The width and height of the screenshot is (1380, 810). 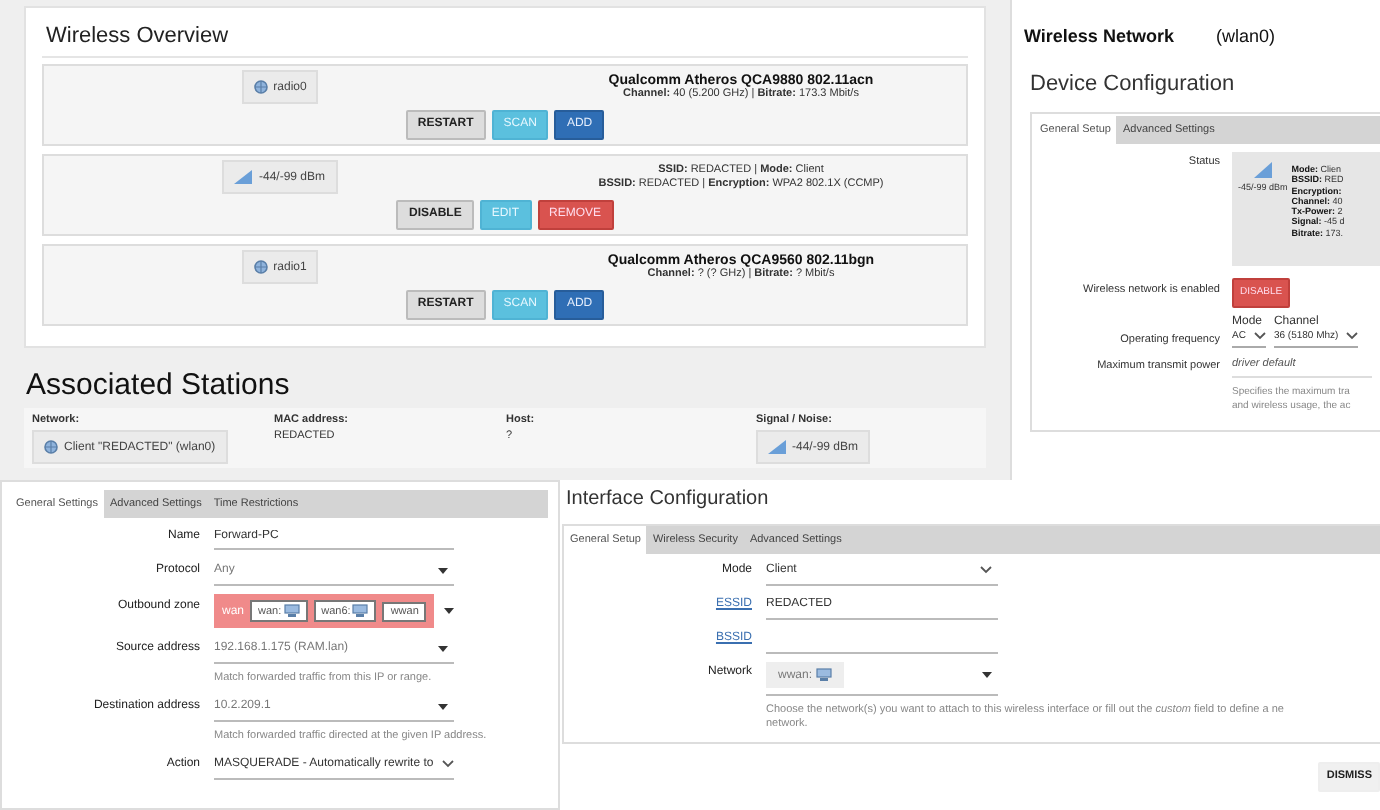 What do you see at coordinates (1099, 36) in the screenshot?
I see `page-title: Wireless Network` at bounding box center [1099, 36].